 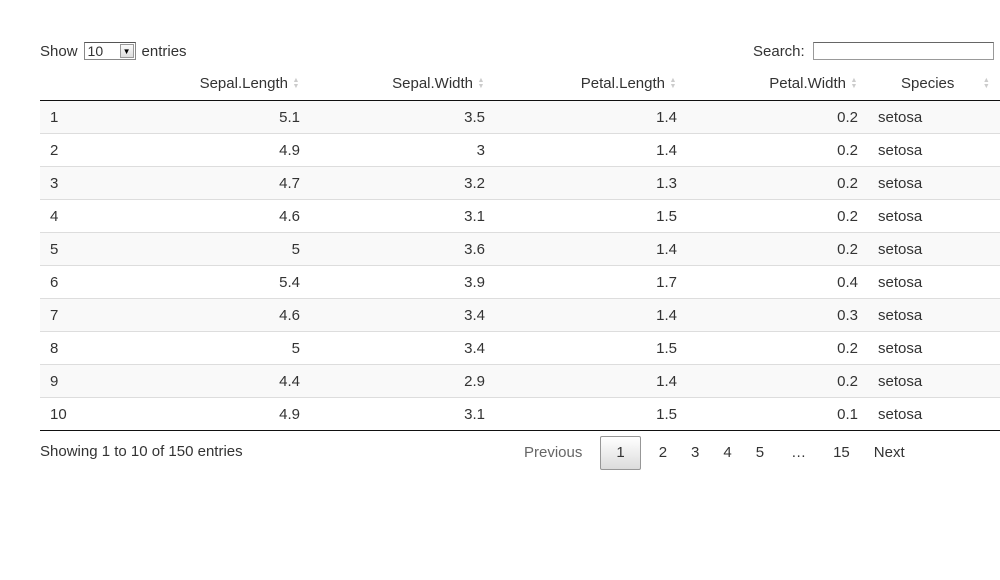 I want to click on cell-row-index: 1, so click(x=54, y=117).